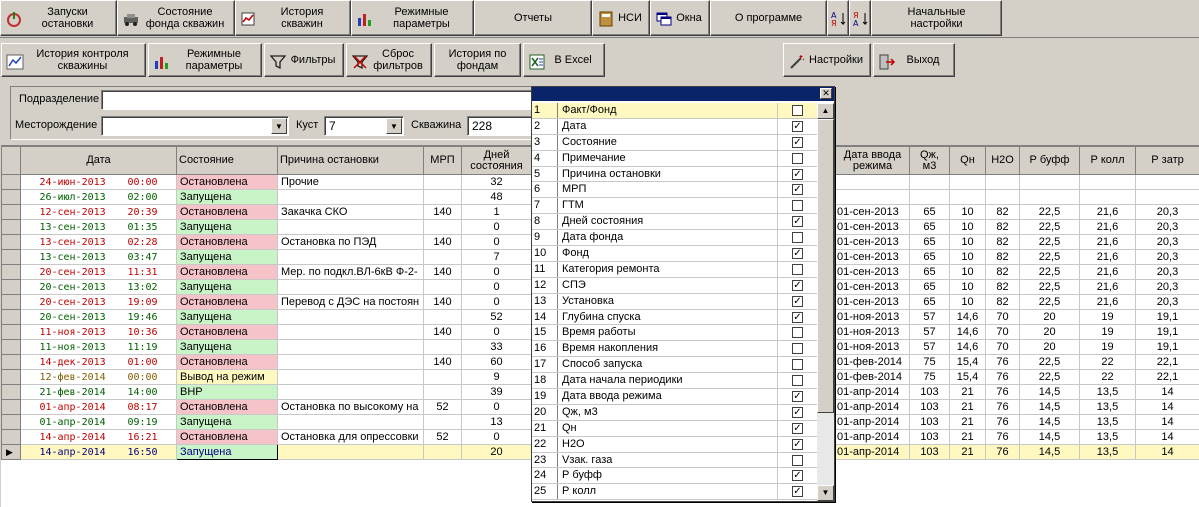 The height and width of the screenshot is (507, 1199). What do you see at coordinates (967, 160) in the screenshot?
I see `column-header: Qн` at bounding box center [967, 160].